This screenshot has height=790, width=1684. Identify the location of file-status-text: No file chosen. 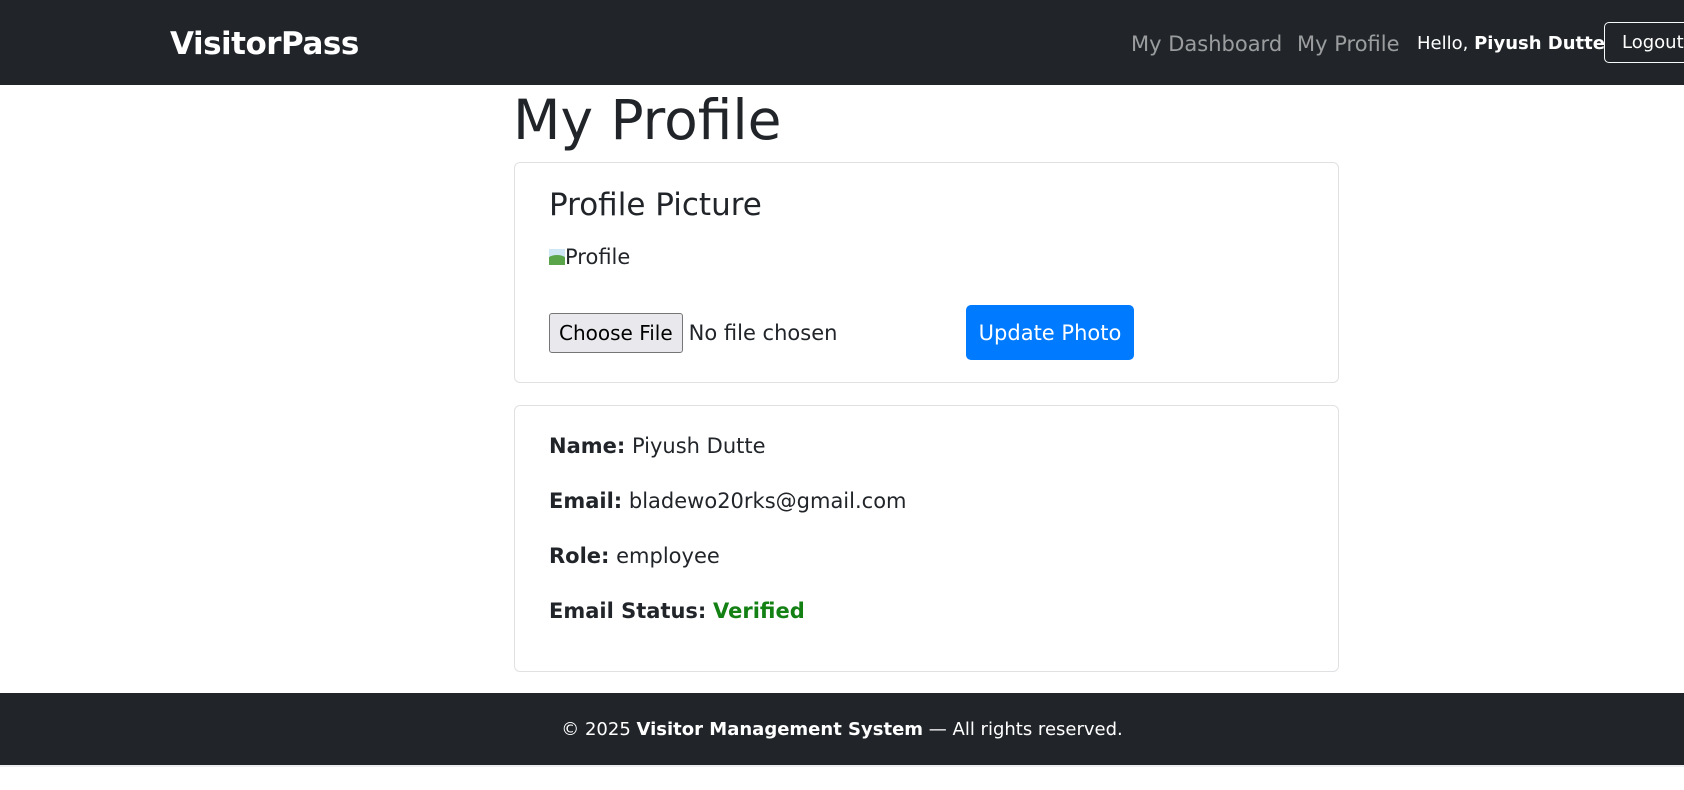
(763, 333).